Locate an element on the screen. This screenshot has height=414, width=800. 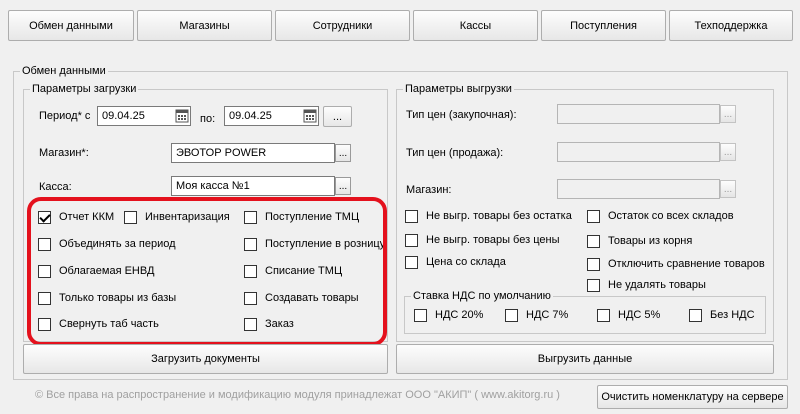
checkbox-vat-20: НДС 20% is located at coordinates (448, 315).